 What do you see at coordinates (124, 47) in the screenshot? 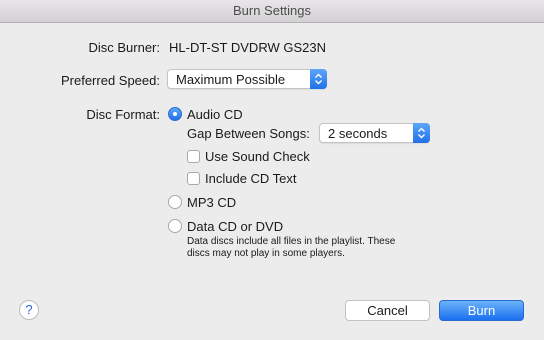
I see `disc-burner-label: Disc Burner:` at bounding box center [124, 47].